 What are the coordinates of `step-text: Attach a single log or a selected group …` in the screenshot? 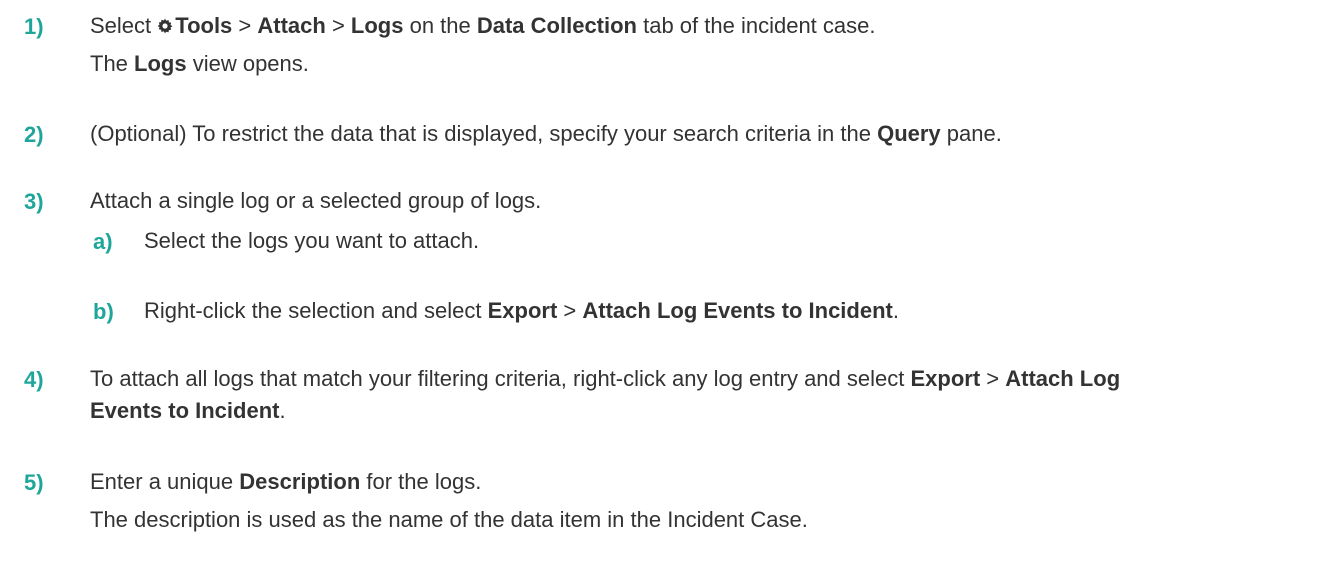 It's located at (316, 200).